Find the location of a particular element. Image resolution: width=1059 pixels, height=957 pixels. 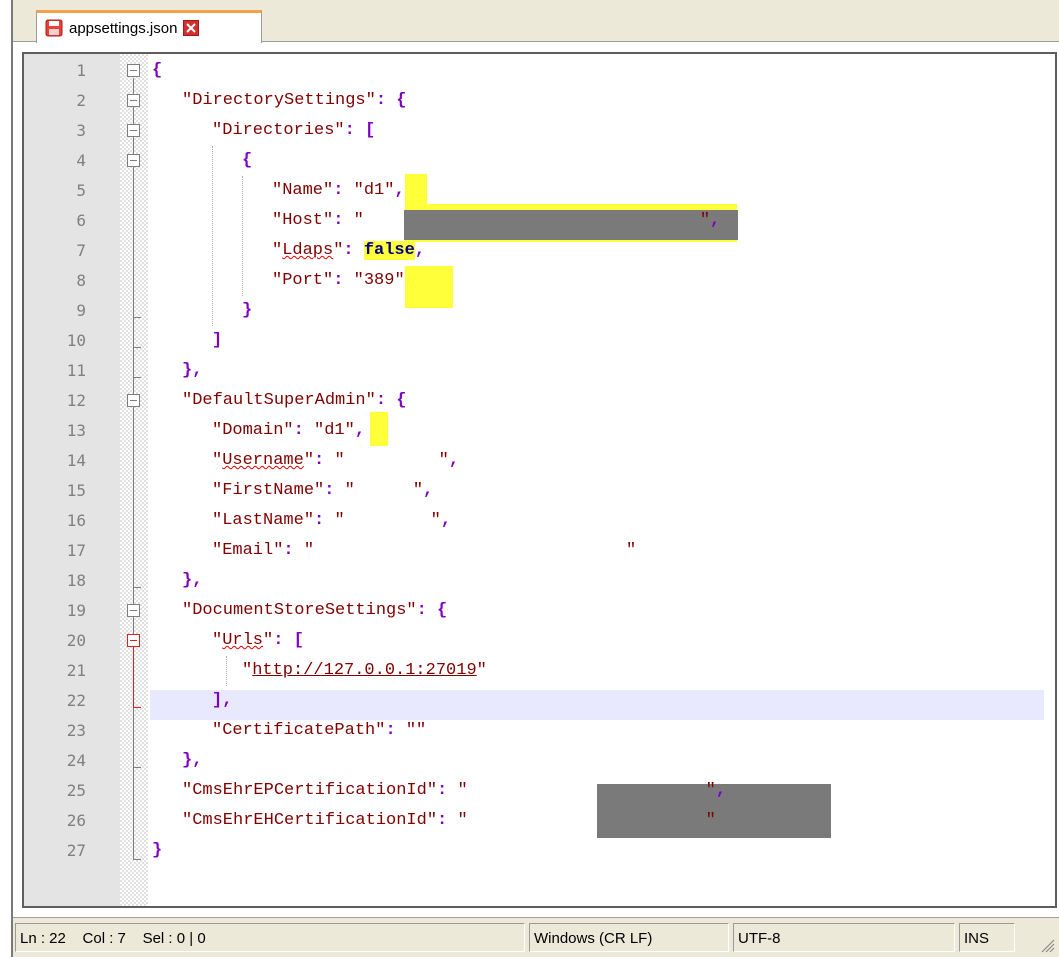

line-number: 2 is located at coordinates (81, 100).